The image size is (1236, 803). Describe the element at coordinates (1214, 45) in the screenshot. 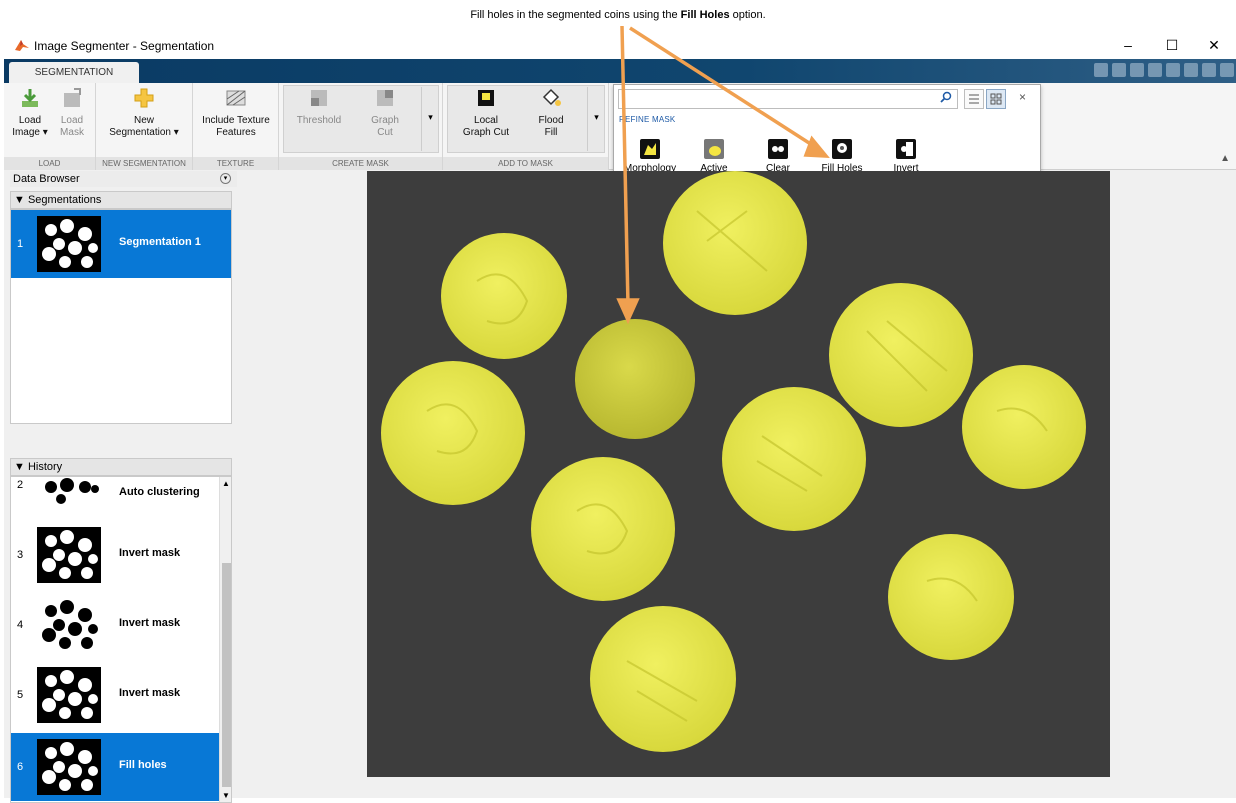

I see `close-button: ✕` at that location.